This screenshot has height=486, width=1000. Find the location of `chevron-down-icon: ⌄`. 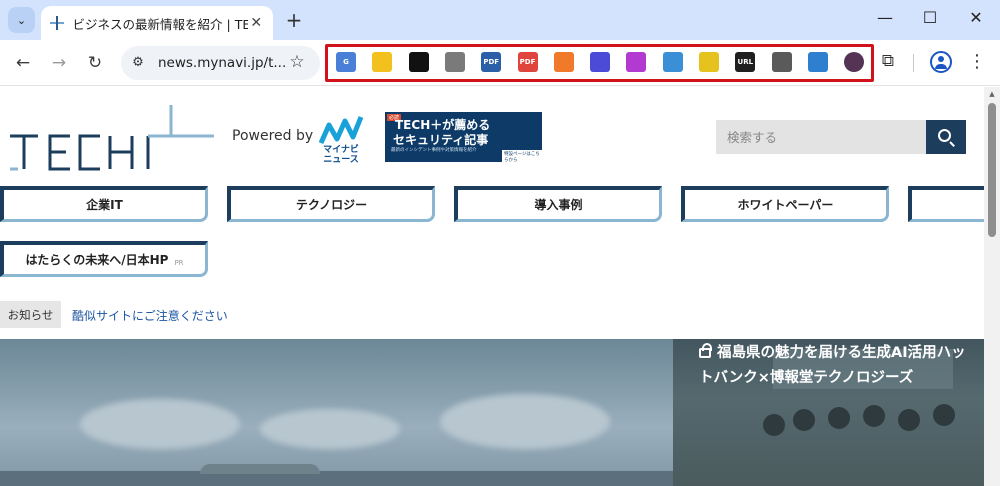

chevron-down-icon: ⌄ is located at coordinates (21, 20).